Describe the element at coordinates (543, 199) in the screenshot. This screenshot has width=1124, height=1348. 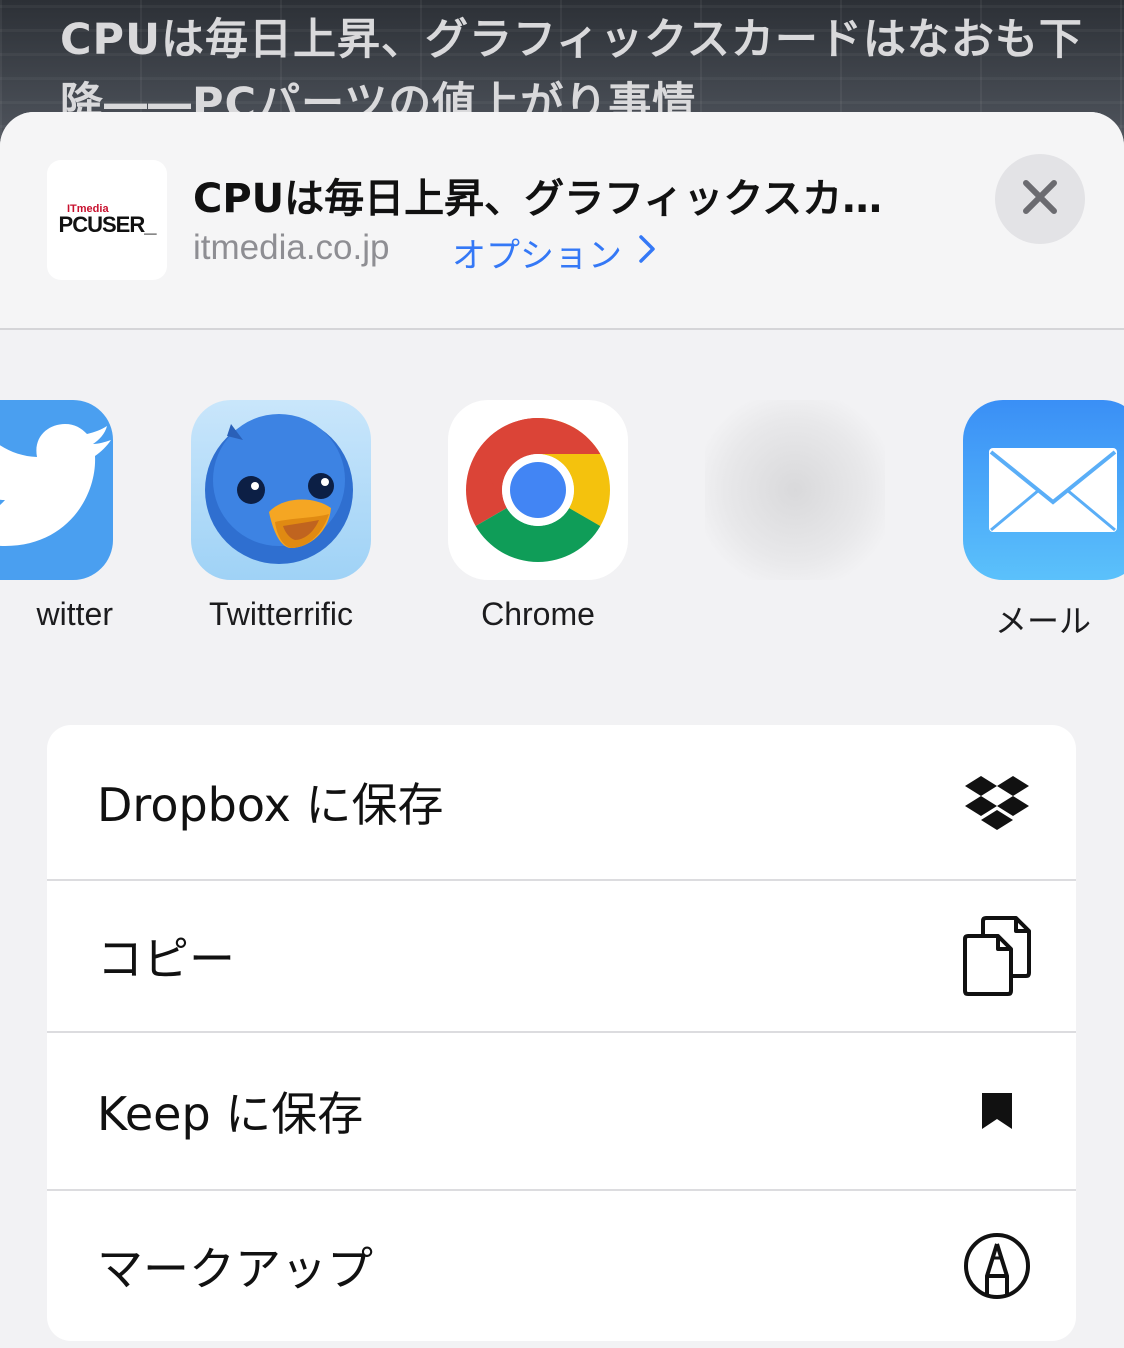
I see `share-title: CPUは毎日上昇、グラフィックスカードはなおも下降――PCパーツの値上がり事情` at that location.